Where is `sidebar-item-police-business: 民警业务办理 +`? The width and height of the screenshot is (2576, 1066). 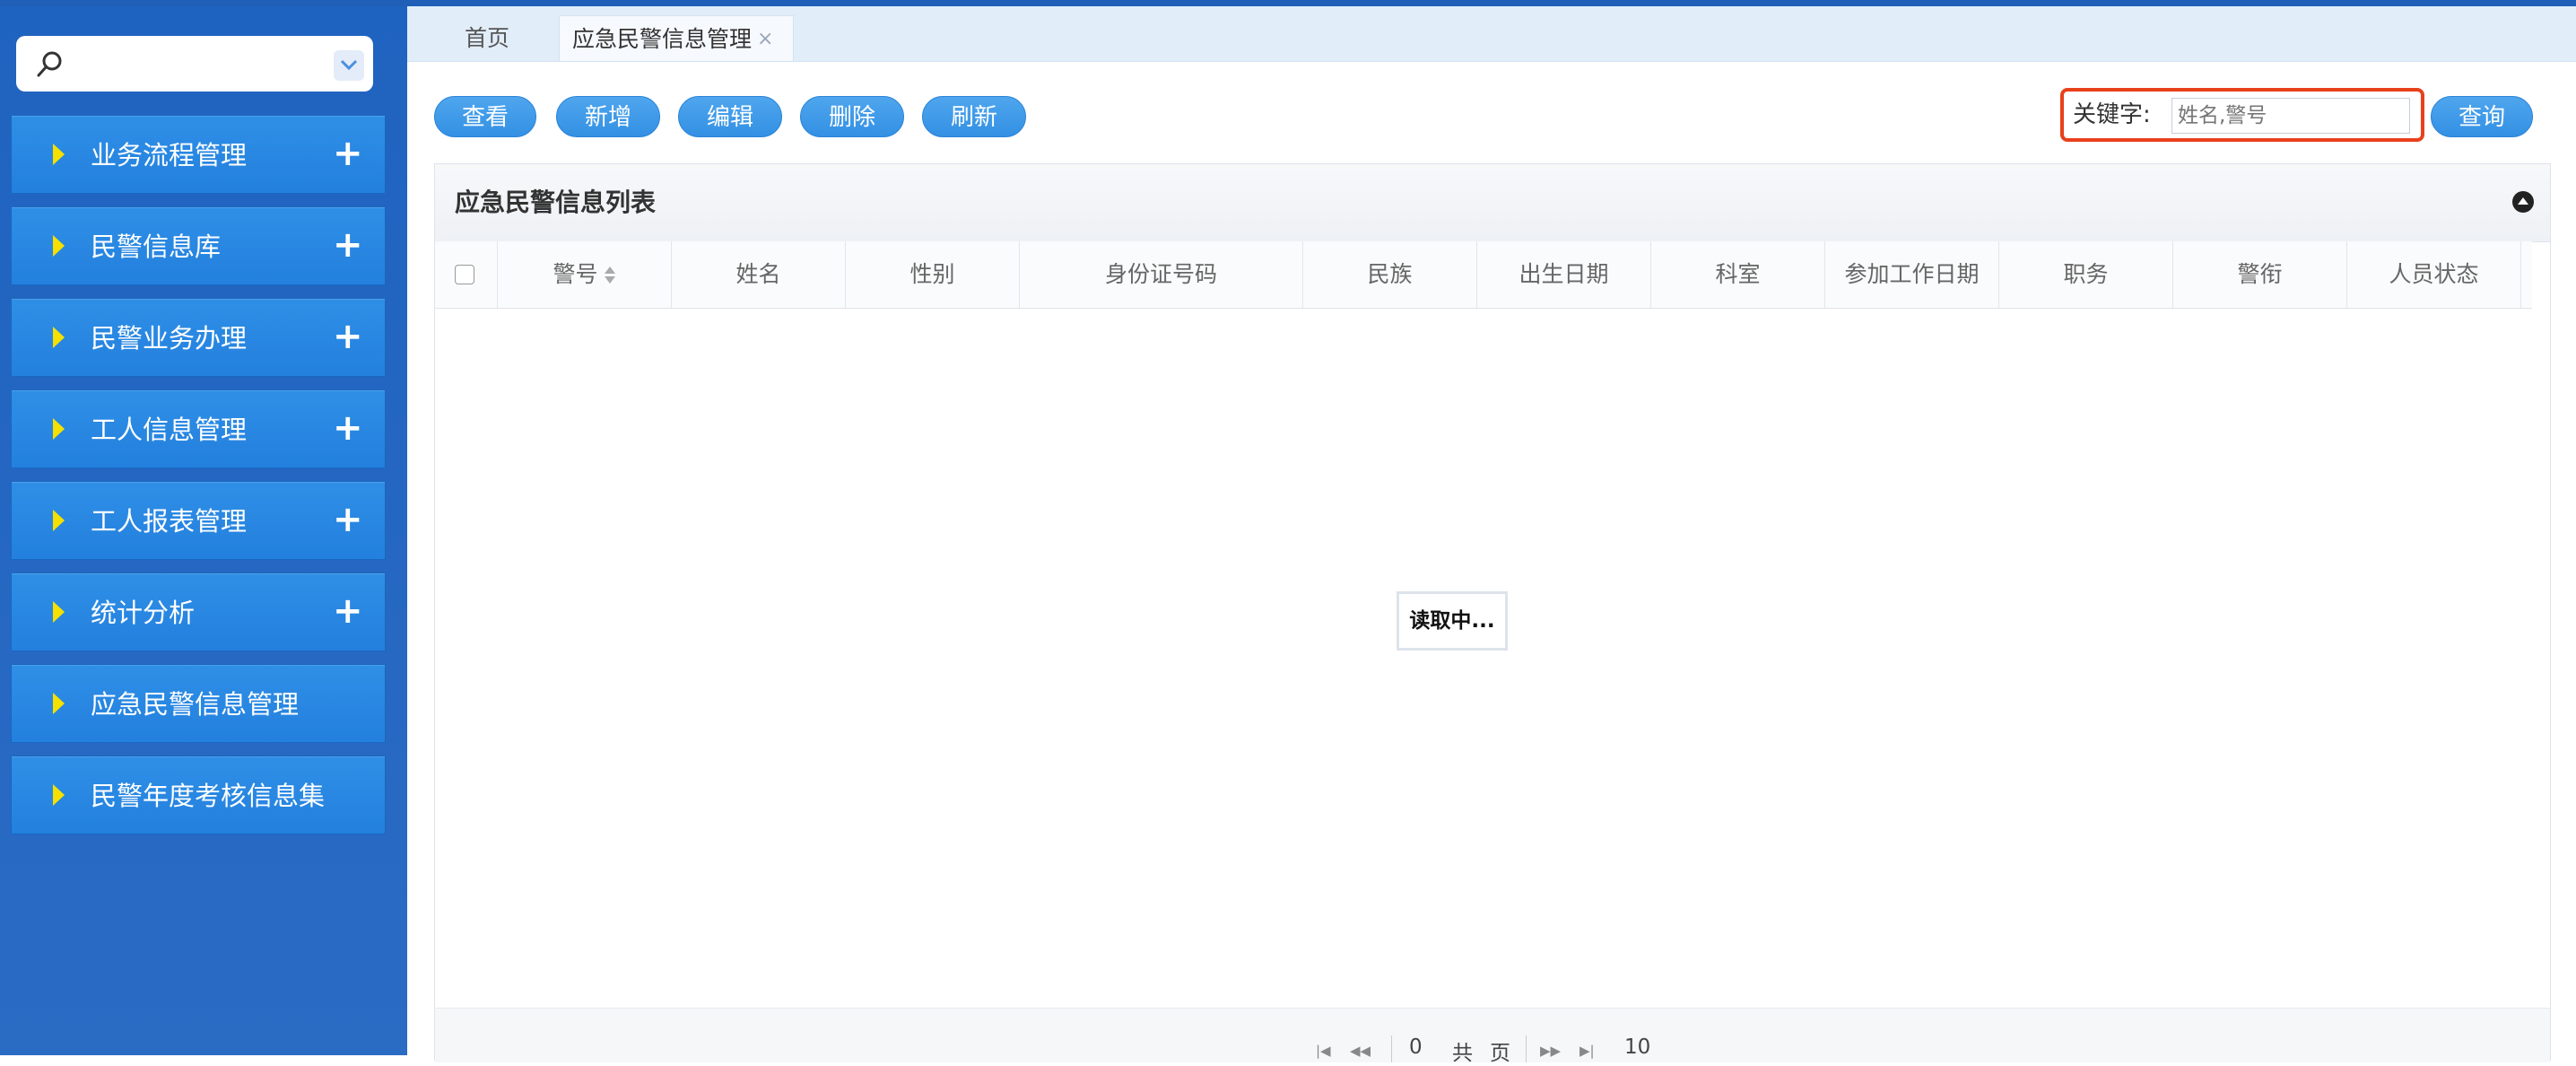
sidebar-item-police-business: 民警业务办理 + is located at coordinates (198, 337).